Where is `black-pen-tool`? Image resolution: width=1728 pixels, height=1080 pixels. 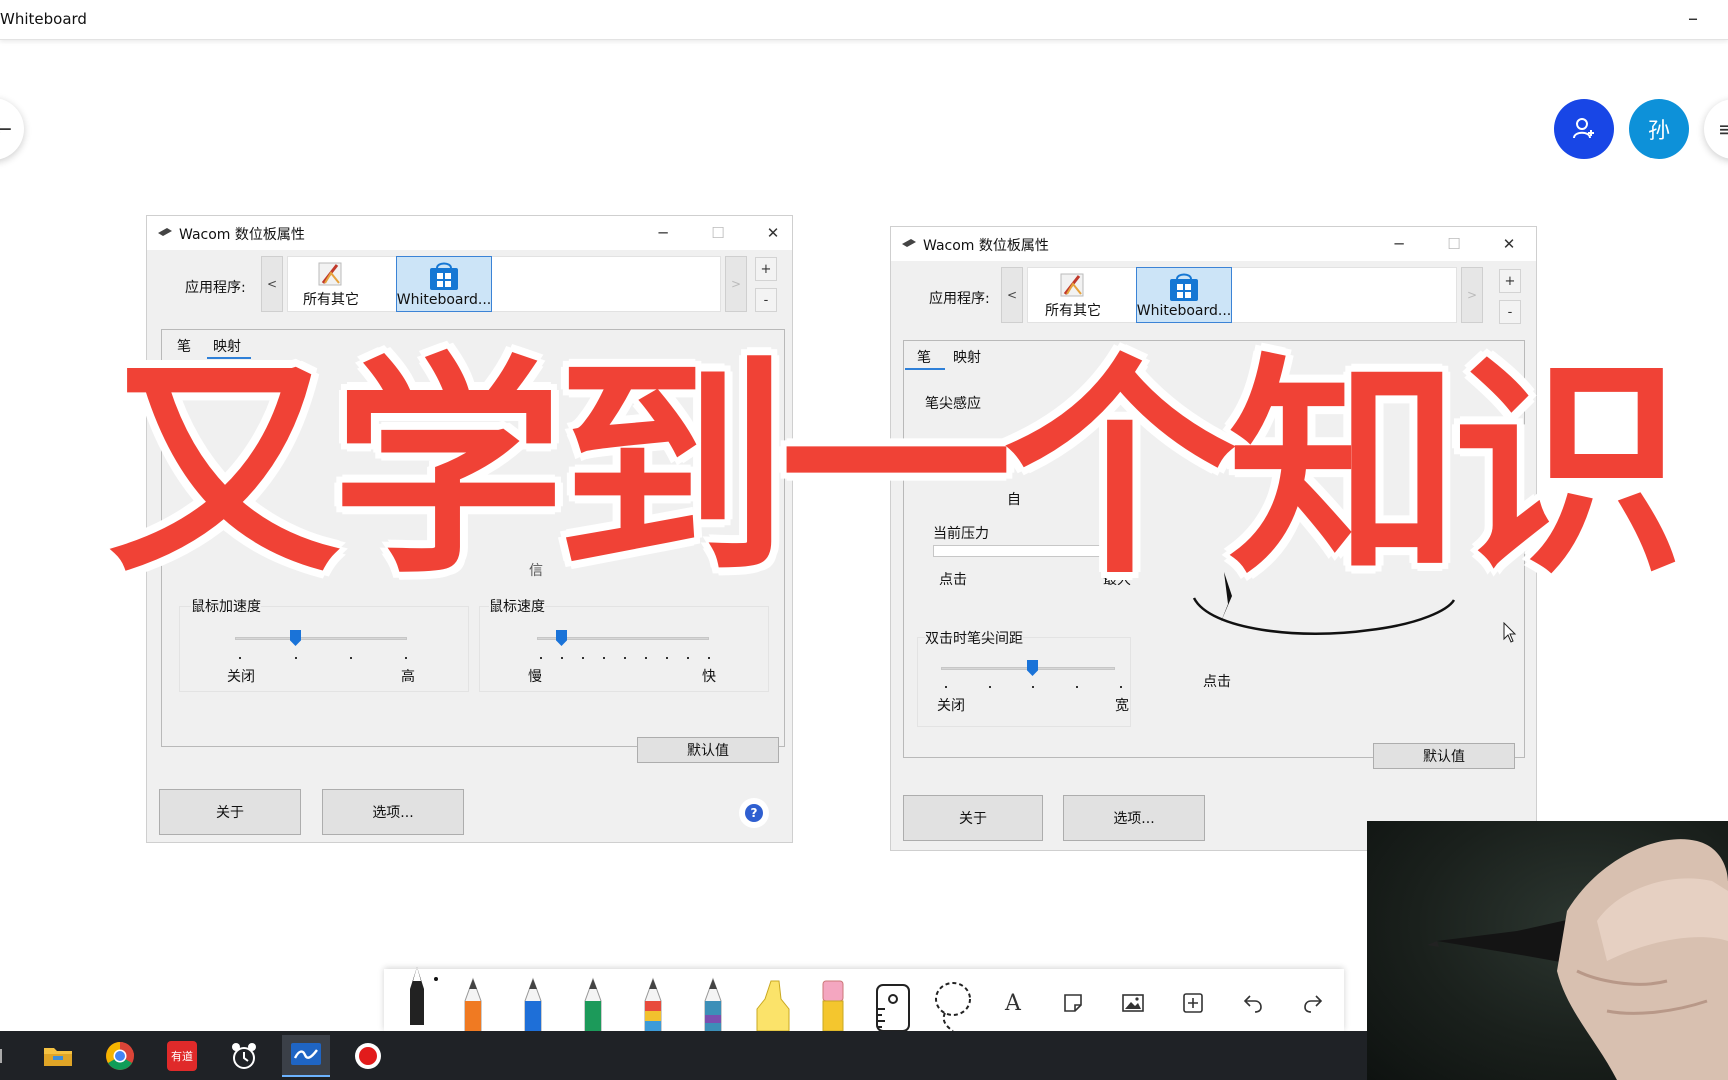 black-pen-tool is located at coordinates (417, 996).